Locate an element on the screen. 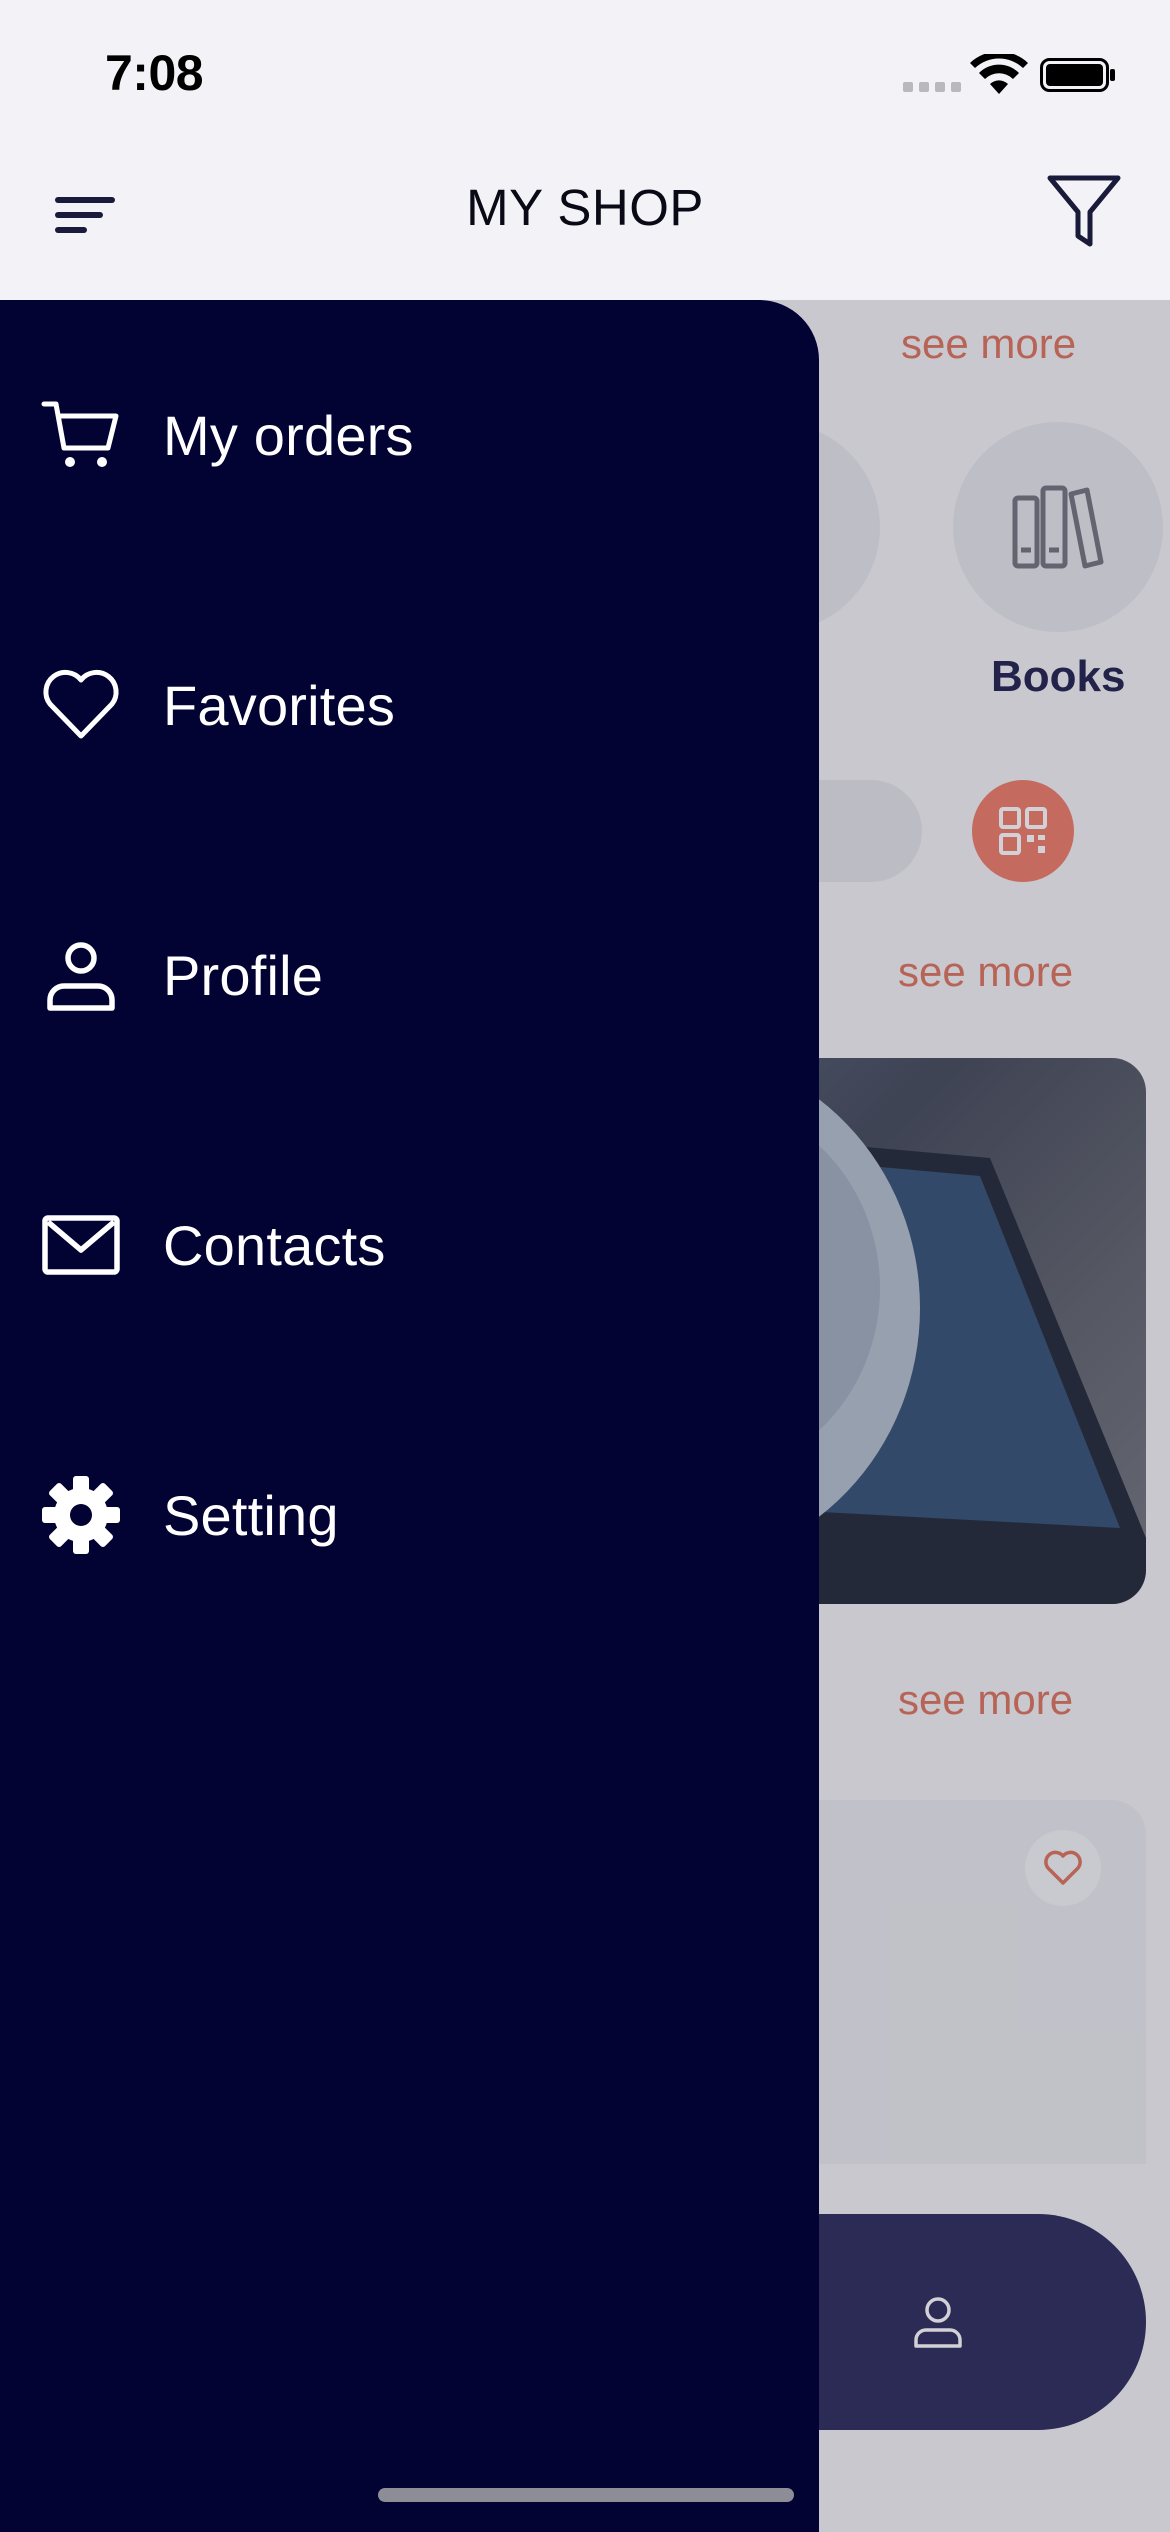 The height and width of the screenshot is (2532, 1170). drawer-item-setting: Setting is located at coordinates (409, 1515).